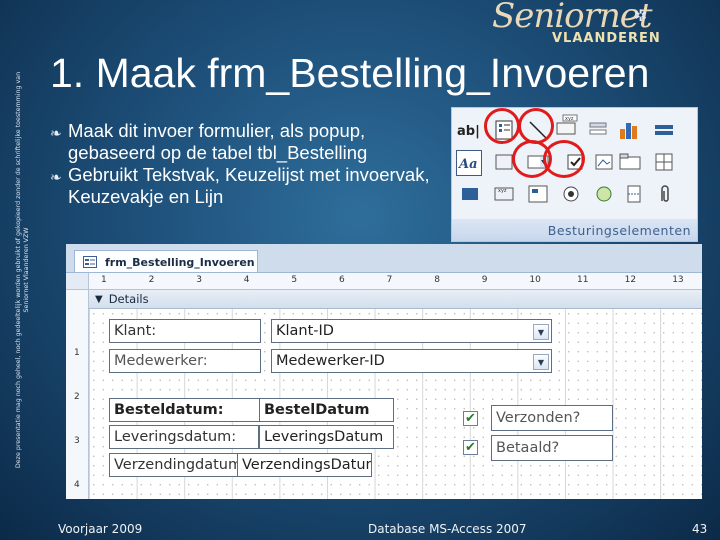 This screenshot has height=540, width=720. I want to click on page-break-icon, so click(634, 194).